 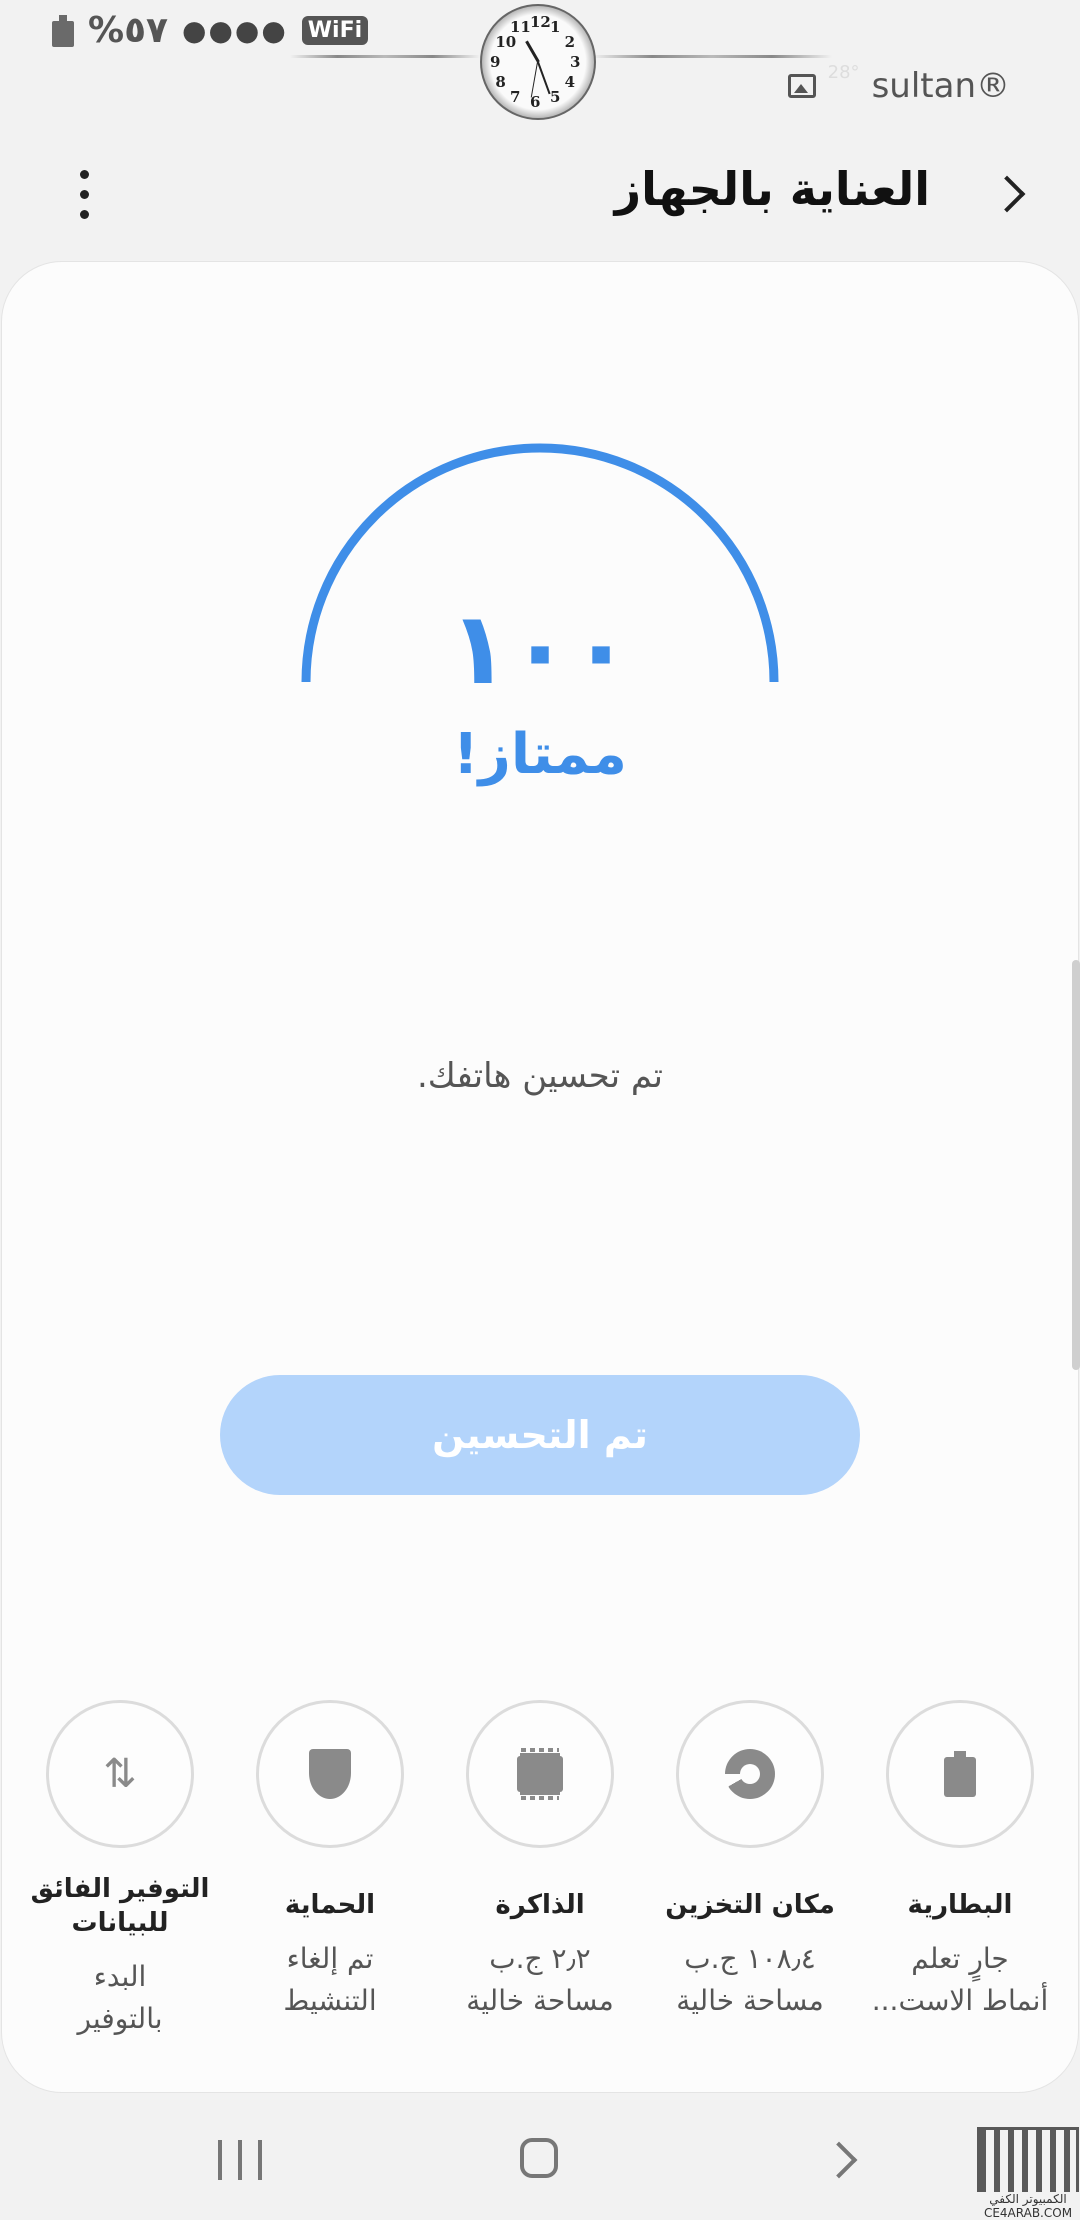 What do you see at coordinates (575, 62) in the screenshot?
I see `clock-number: 3` at bounding box center [575, 62].